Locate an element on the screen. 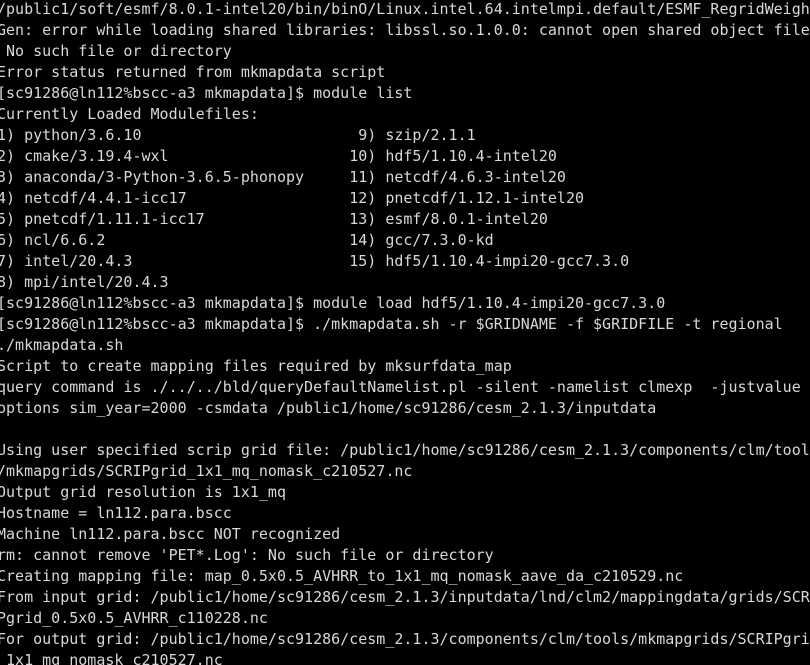  module-row: 6) ncl/6.6.2 14) gcc/7.3.0-kd is located at coordinates (247, 240).